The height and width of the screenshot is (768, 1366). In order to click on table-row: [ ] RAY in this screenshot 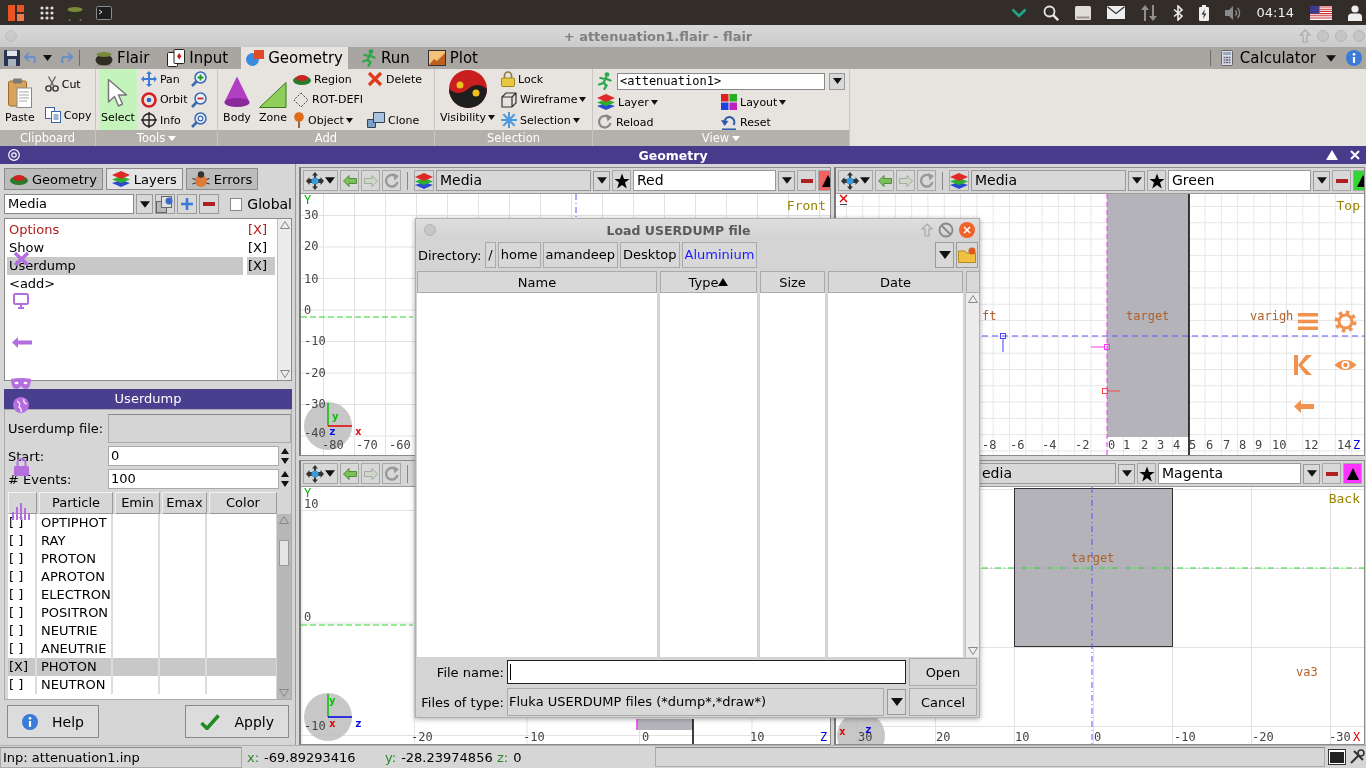, I will do `click(142, 541)`.